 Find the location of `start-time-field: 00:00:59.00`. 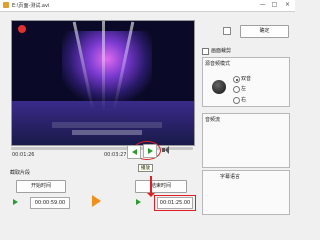

start-time-field: 00:00:59.00 is located at coordinates (50, 203).